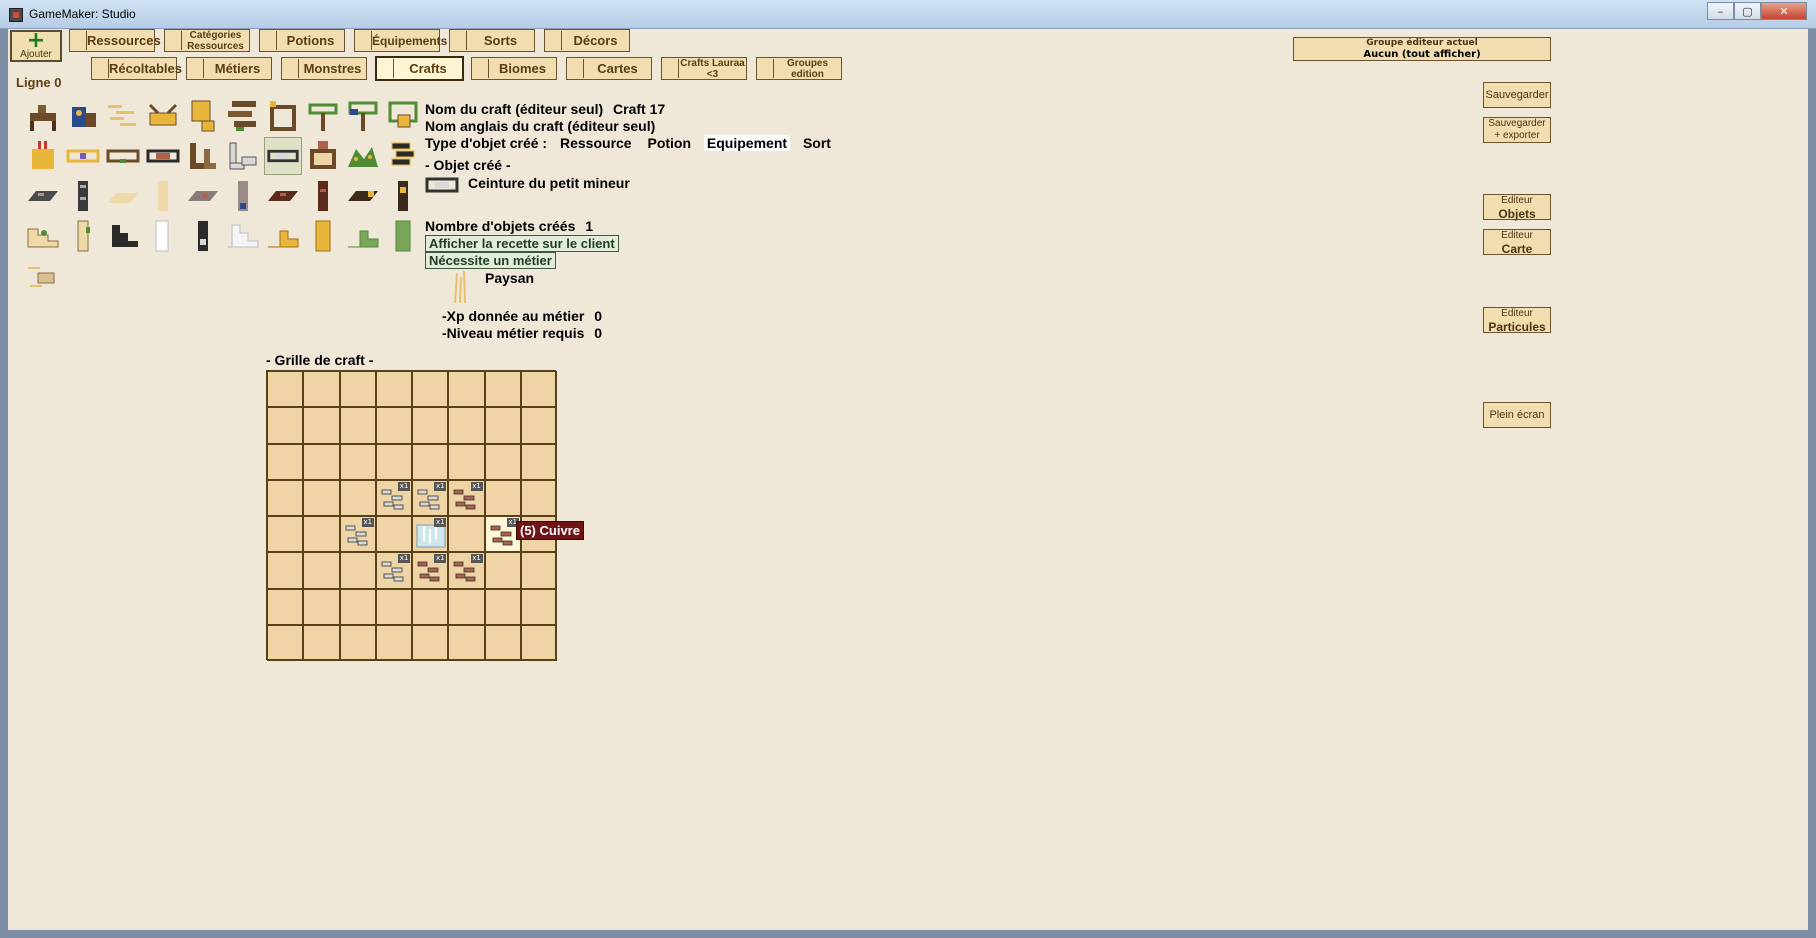 The height and width of the screenshot is (938, 1816). What do you see at coordinates (43, 236) in the screenshot?
I see `craft-sprite-sand-stairs-icon` at bounding box center [43, 236].